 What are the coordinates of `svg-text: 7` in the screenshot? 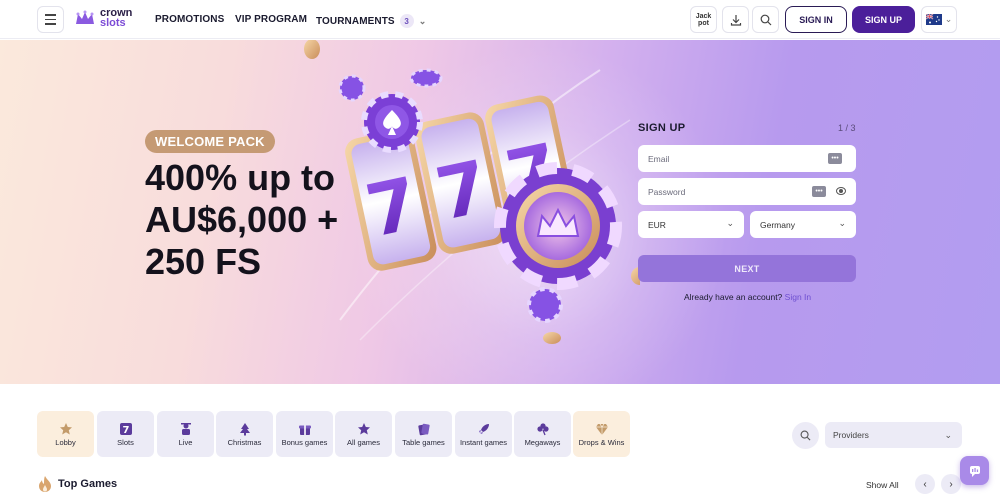 It's located at (125, 430).